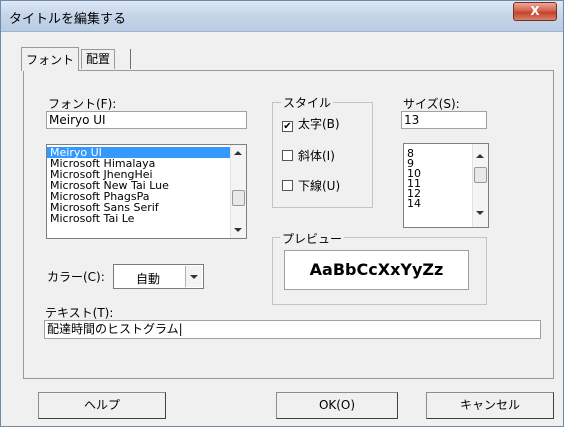  Describe the element at coordinates (444, 120) in the screenshot. I see `size-input: 13` at that location.